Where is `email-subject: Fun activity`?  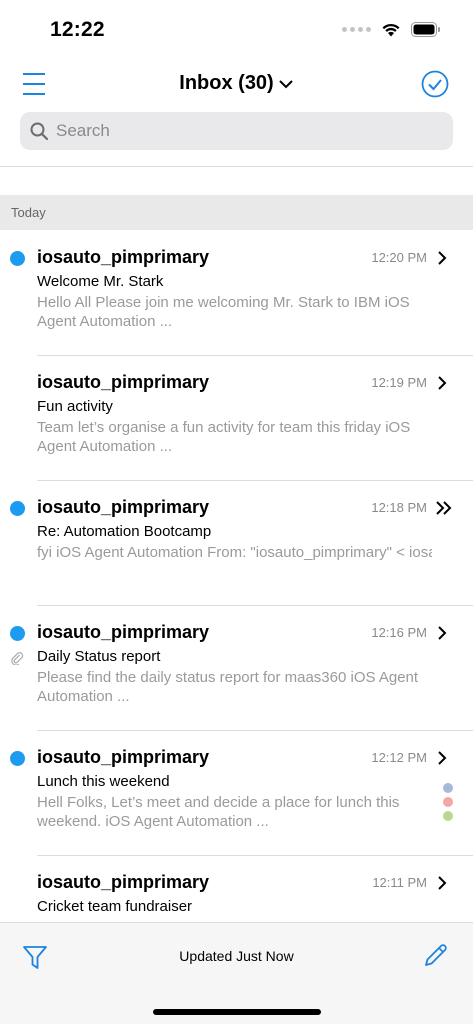
email-subject: Fun activity is located at coordinates (75, 406).